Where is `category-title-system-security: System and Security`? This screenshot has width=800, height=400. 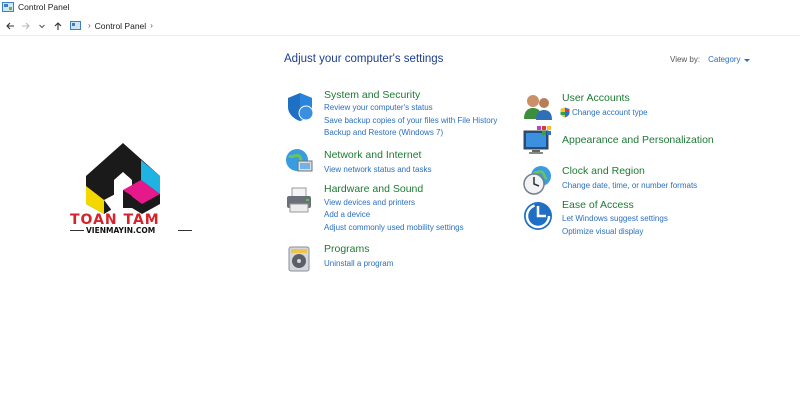 category-title-system-security: System and Security is located at coordinates (372, 95).